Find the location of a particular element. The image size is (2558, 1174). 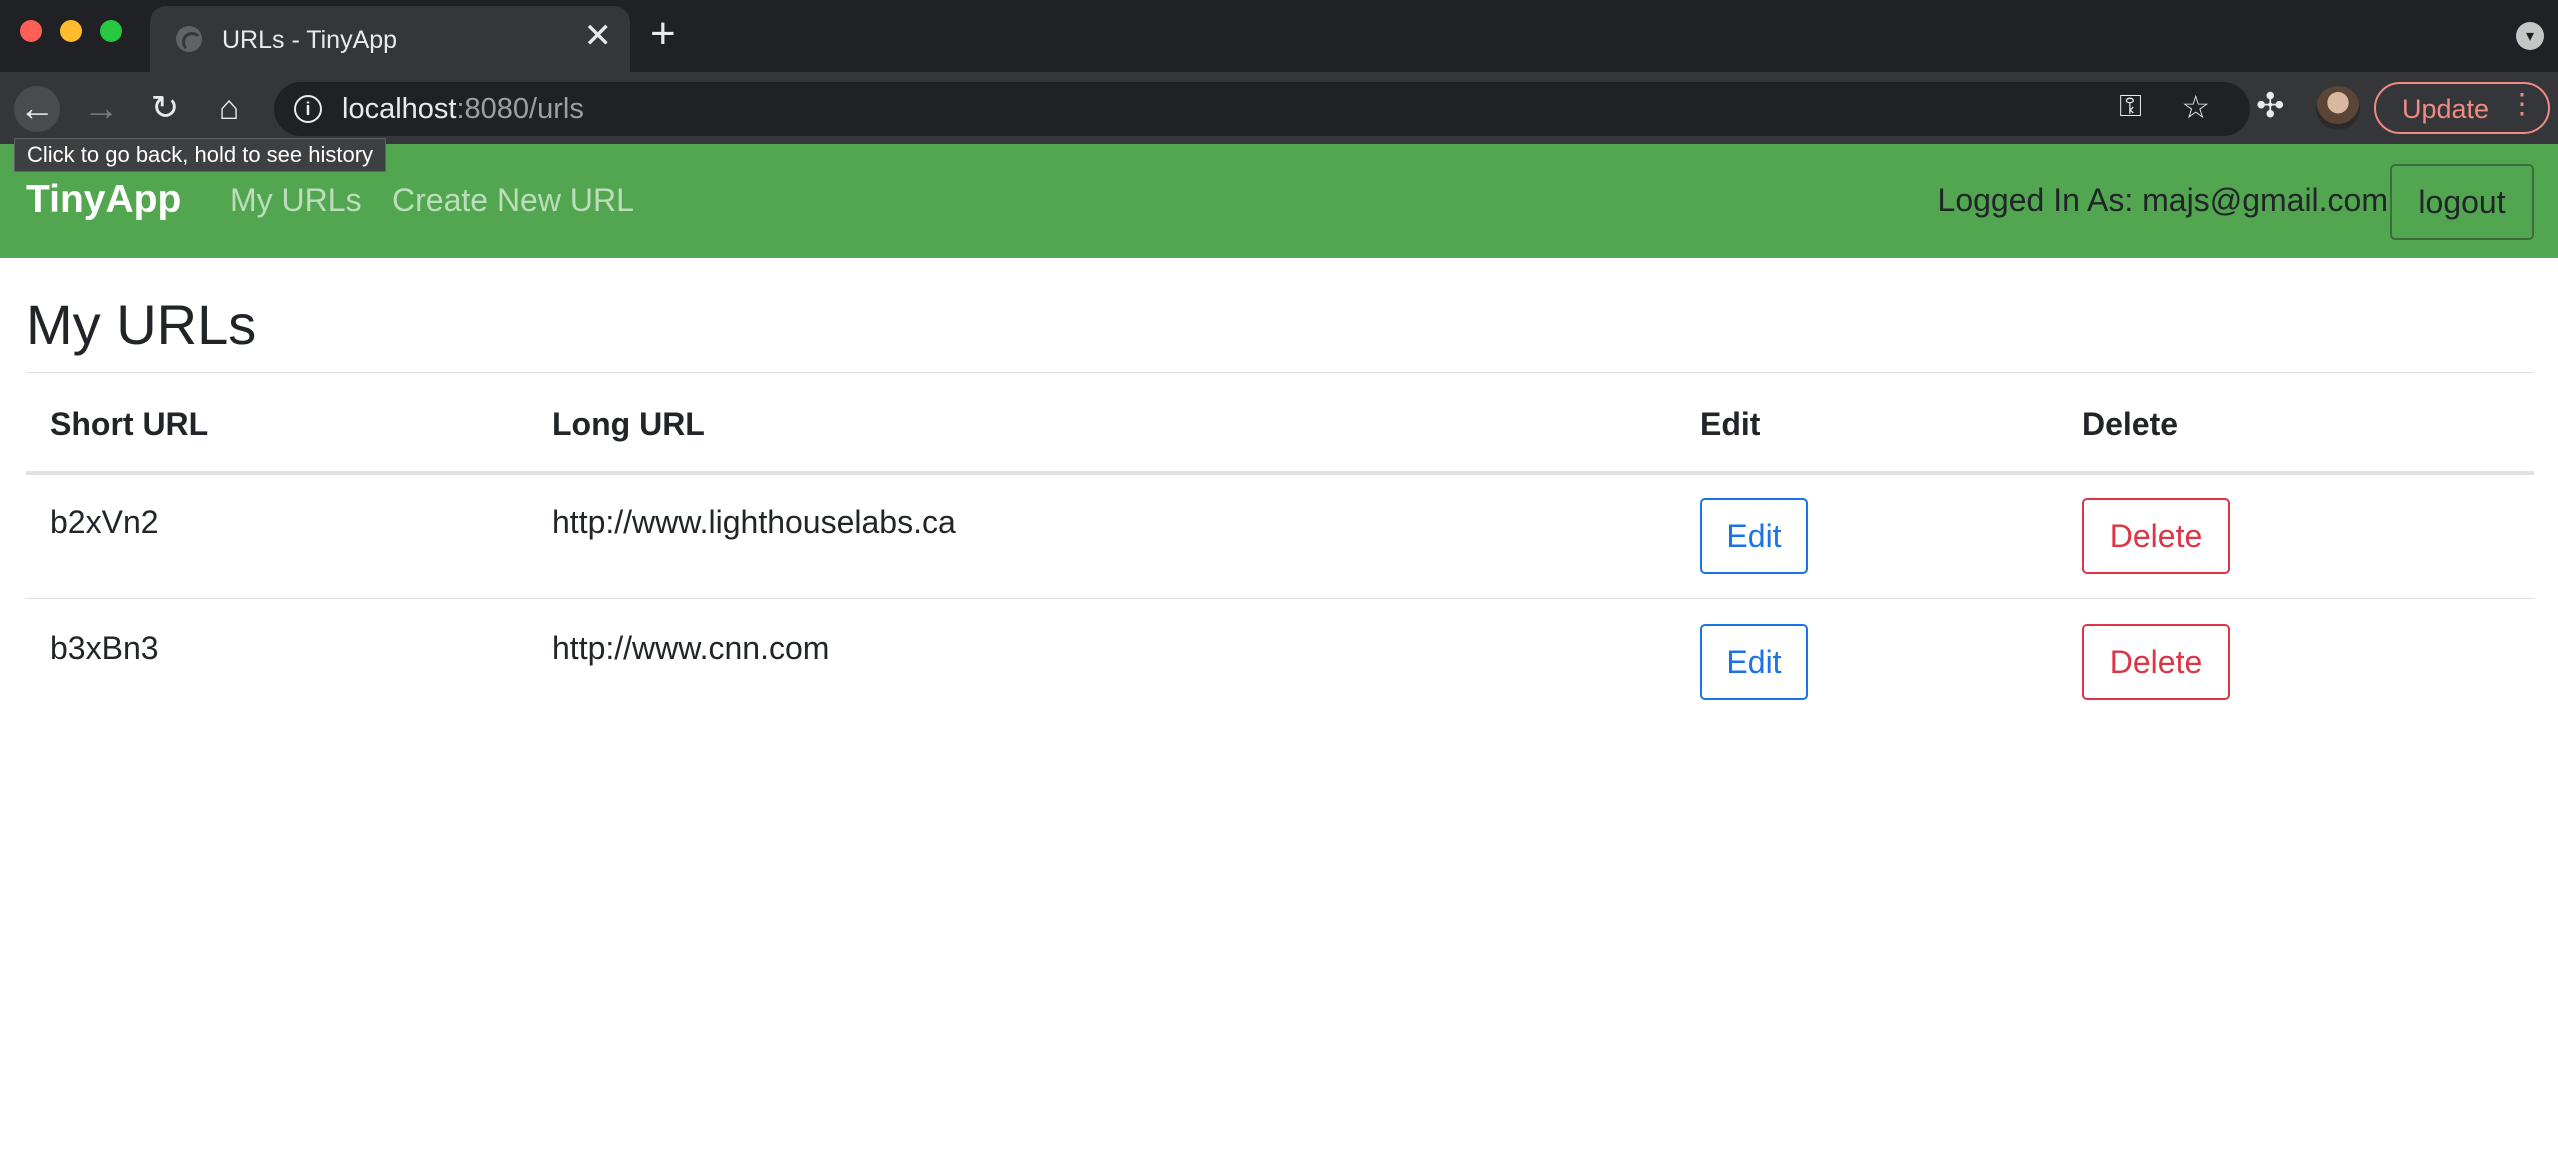

update-button: Update ⋮ is located at coordinates (2462, 108).